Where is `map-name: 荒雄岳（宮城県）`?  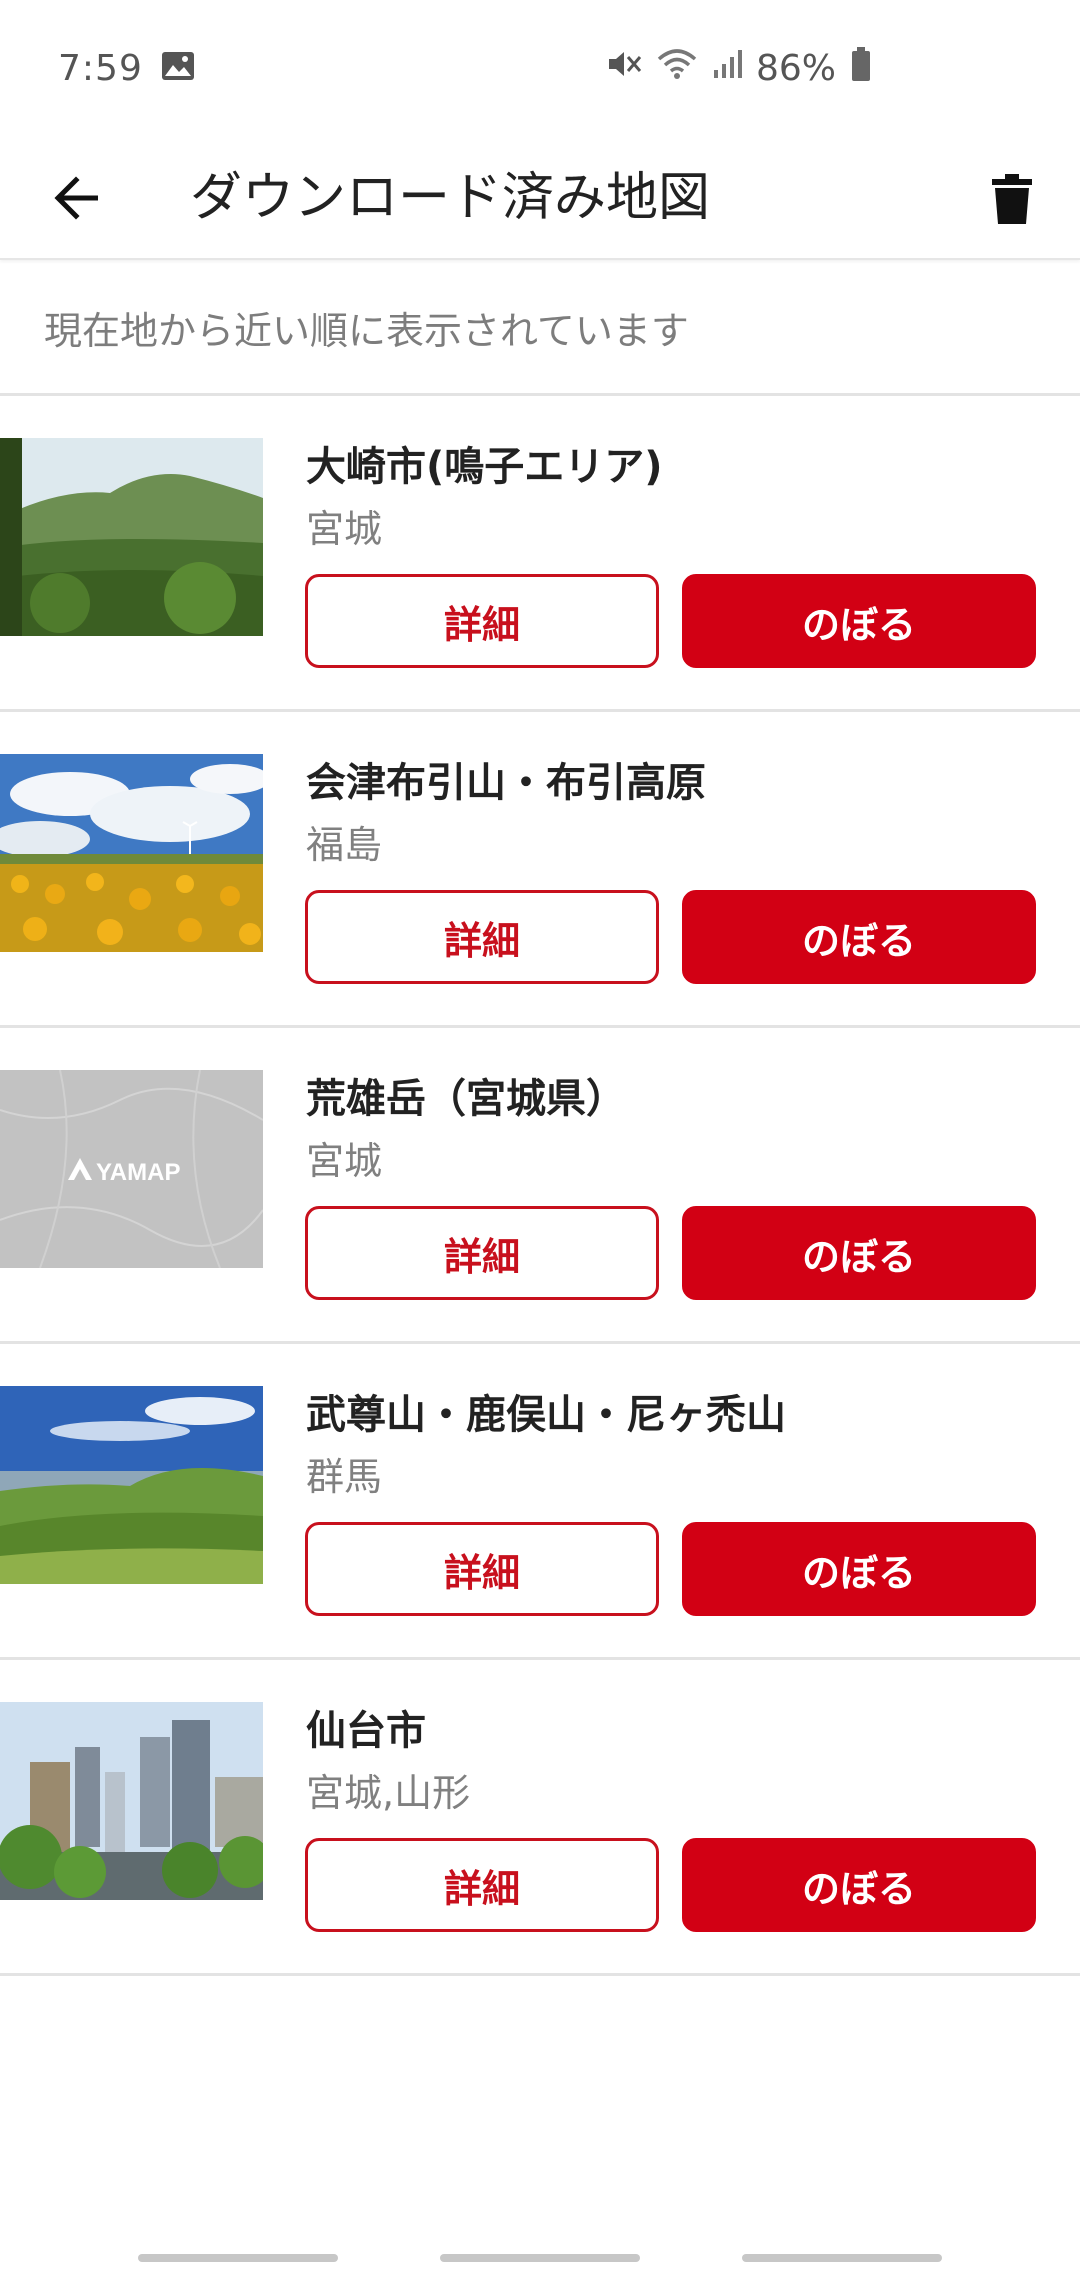
map-name: 荒雄岳（宮城県） is located at coordinates (466, 1099).